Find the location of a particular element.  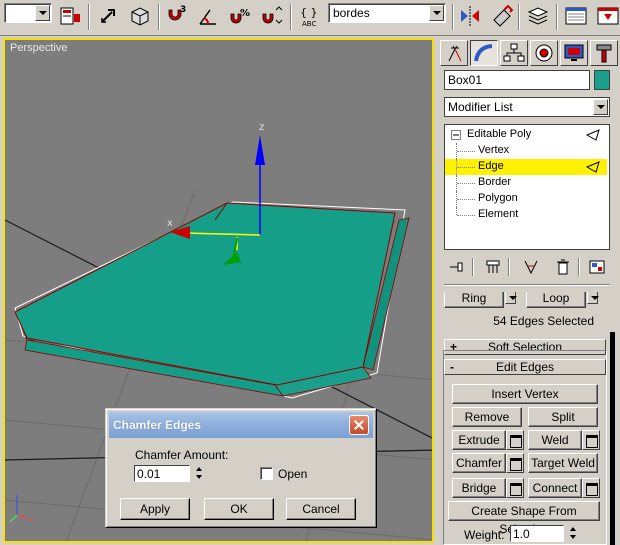

spinner-up-icon is located at coordinates (199, 469).